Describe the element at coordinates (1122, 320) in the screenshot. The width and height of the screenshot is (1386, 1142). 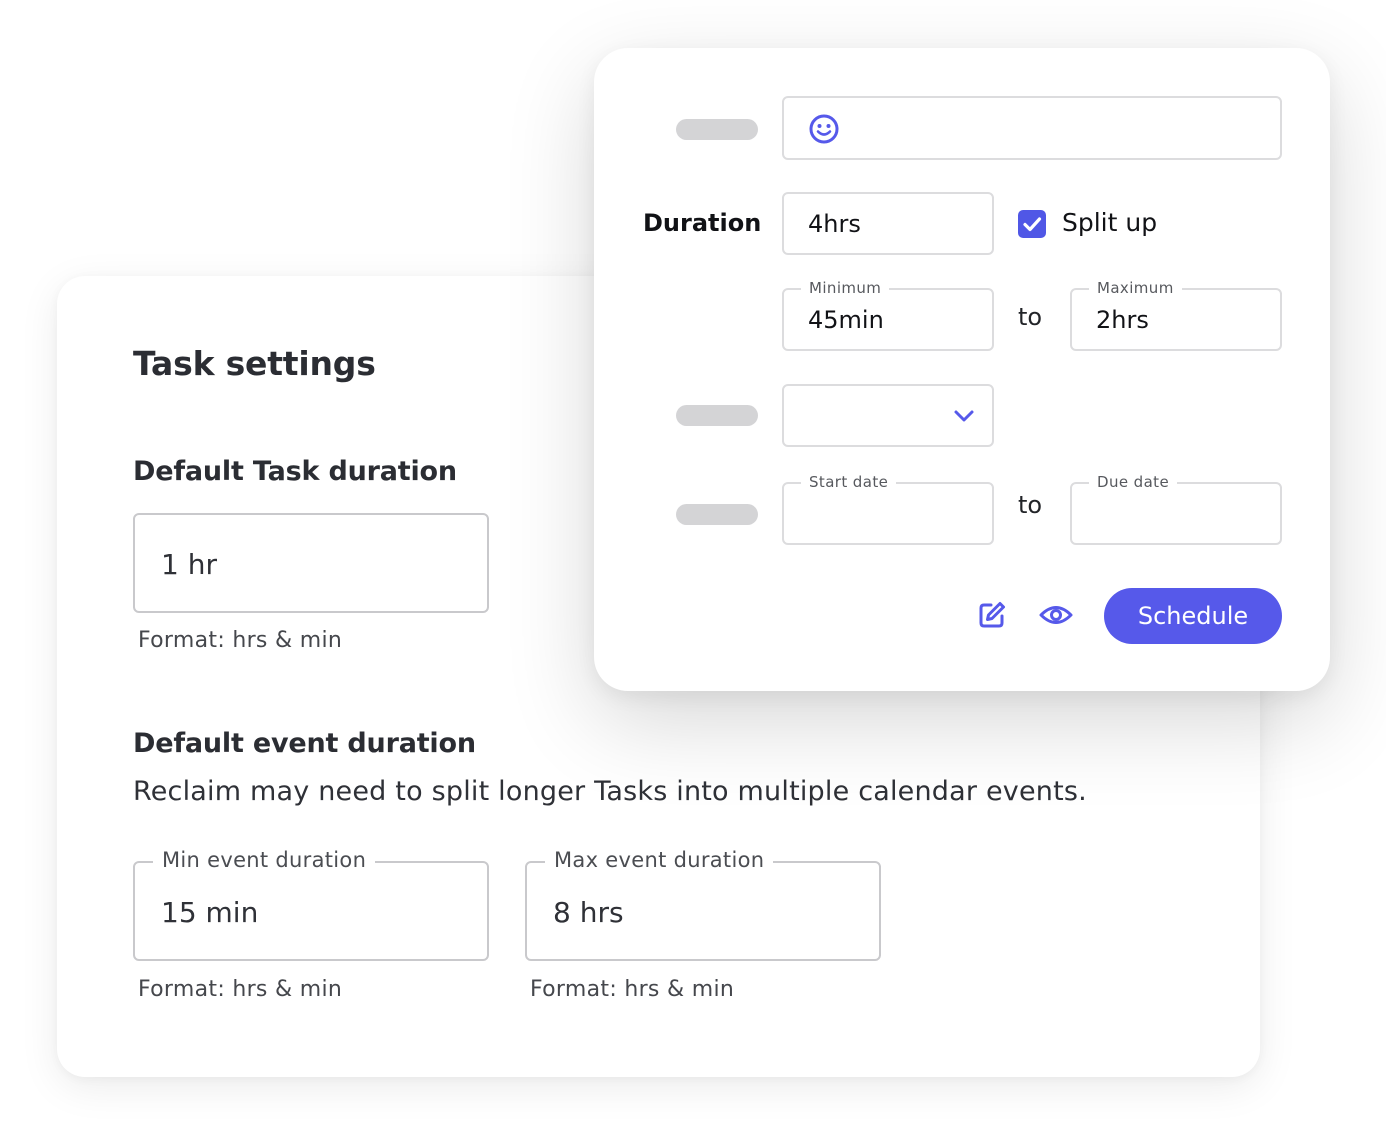
I see `maximum-value: 2hrs` at that location.